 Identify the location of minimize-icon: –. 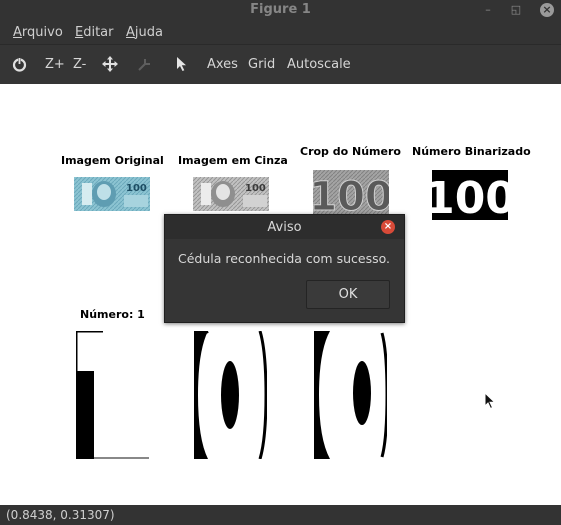
(488, 10).